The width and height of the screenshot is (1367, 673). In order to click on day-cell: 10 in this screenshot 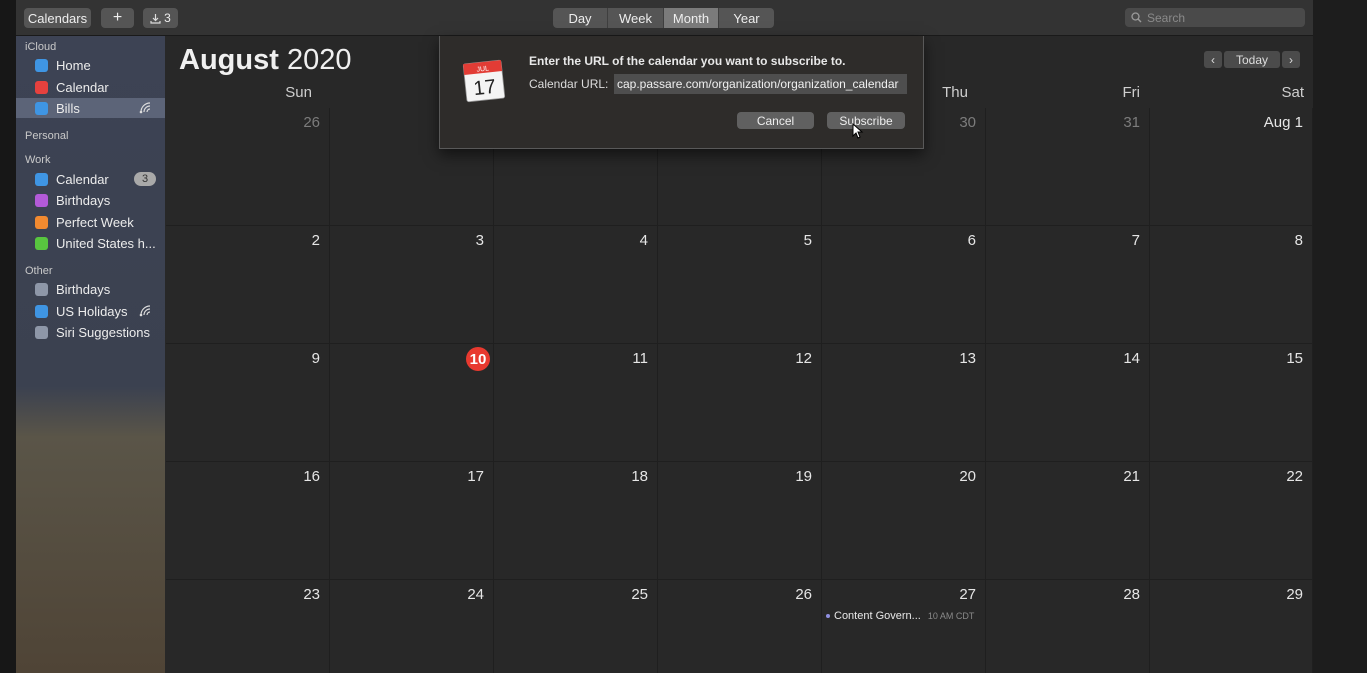, I will do `click(412, 403)`.